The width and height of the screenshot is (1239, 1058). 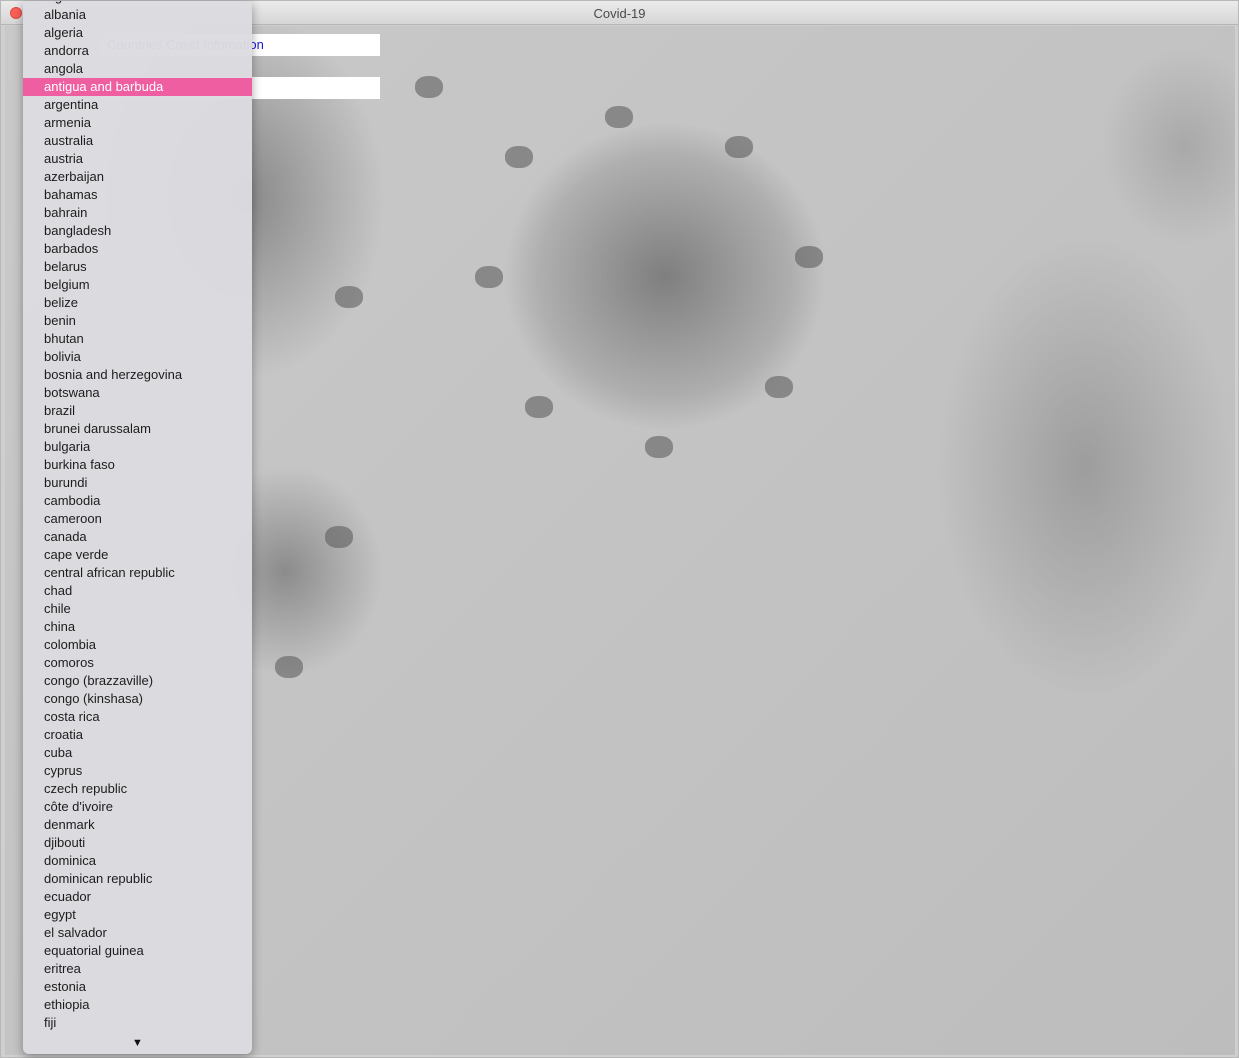 I want to click on country-option: bhutan, so click(x=137, y=339).